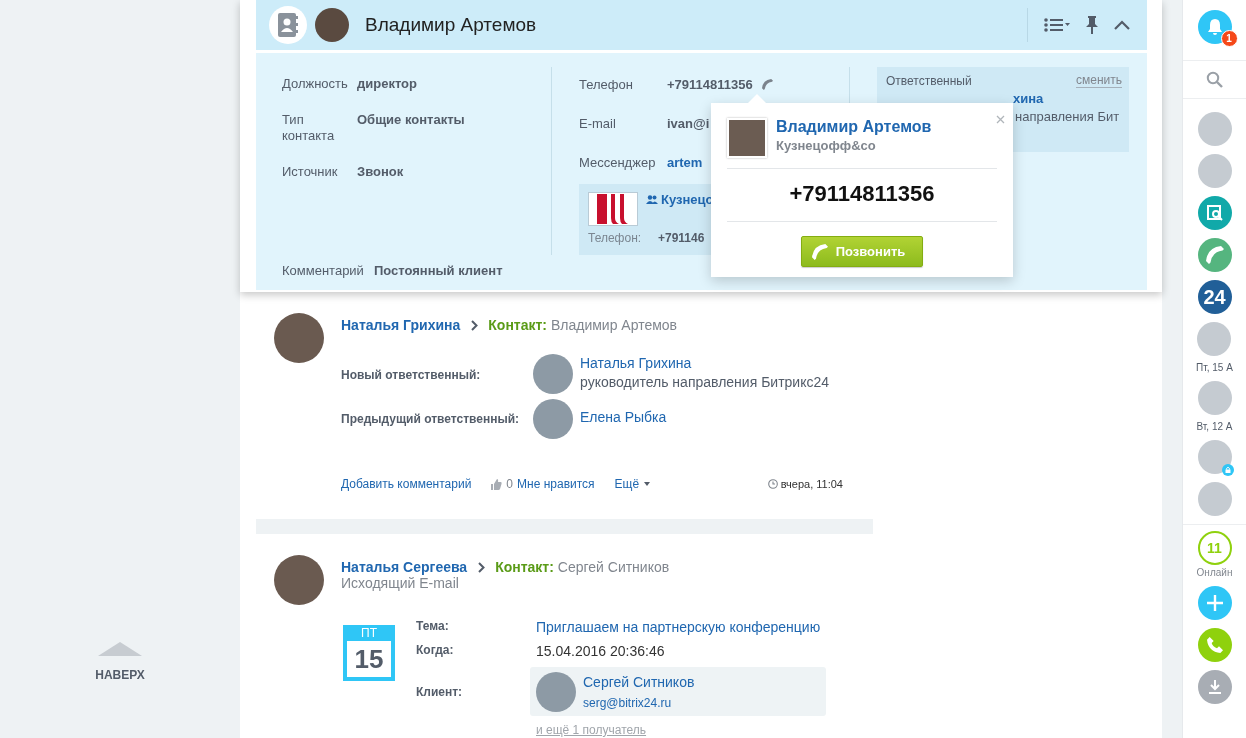  I want to click on plus-icon, so click(1214, 603).